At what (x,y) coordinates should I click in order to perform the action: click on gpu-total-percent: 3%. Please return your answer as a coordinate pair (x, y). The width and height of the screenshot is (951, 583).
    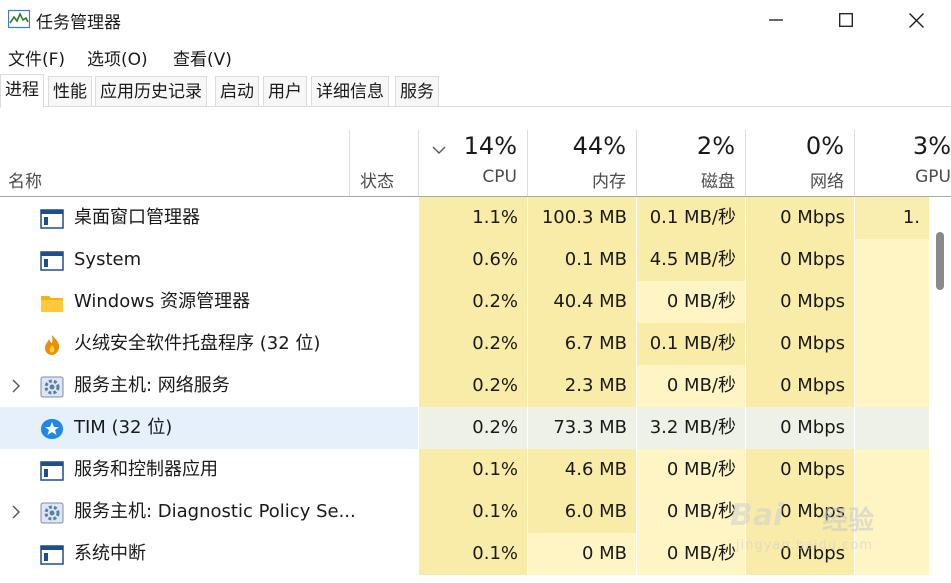
    Looking at the image, I should click on (931, 146).